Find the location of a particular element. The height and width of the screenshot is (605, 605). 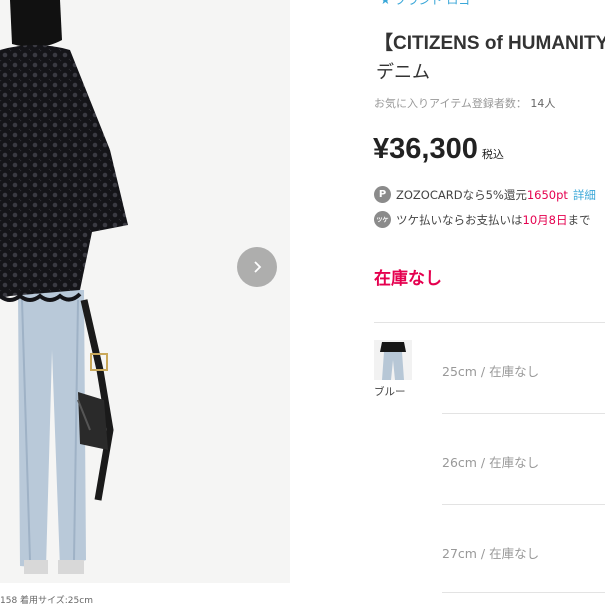

photo-caption: 158 着用サイズ:25cm is located at coordinates (46, 600).